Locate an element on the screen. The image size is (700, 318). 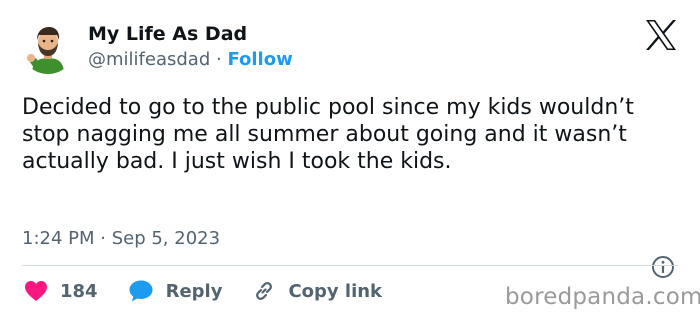
handle-row: @milifeasdad · Follow is located at coordinates (190, 60).